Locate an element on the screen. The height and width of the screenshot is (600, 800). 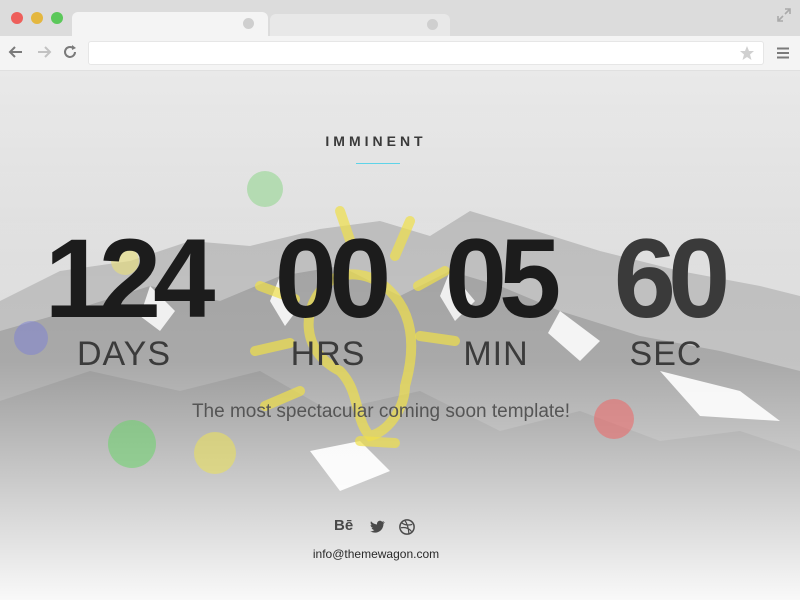
behance-icon: Bē is located at coordinates (346, 526).